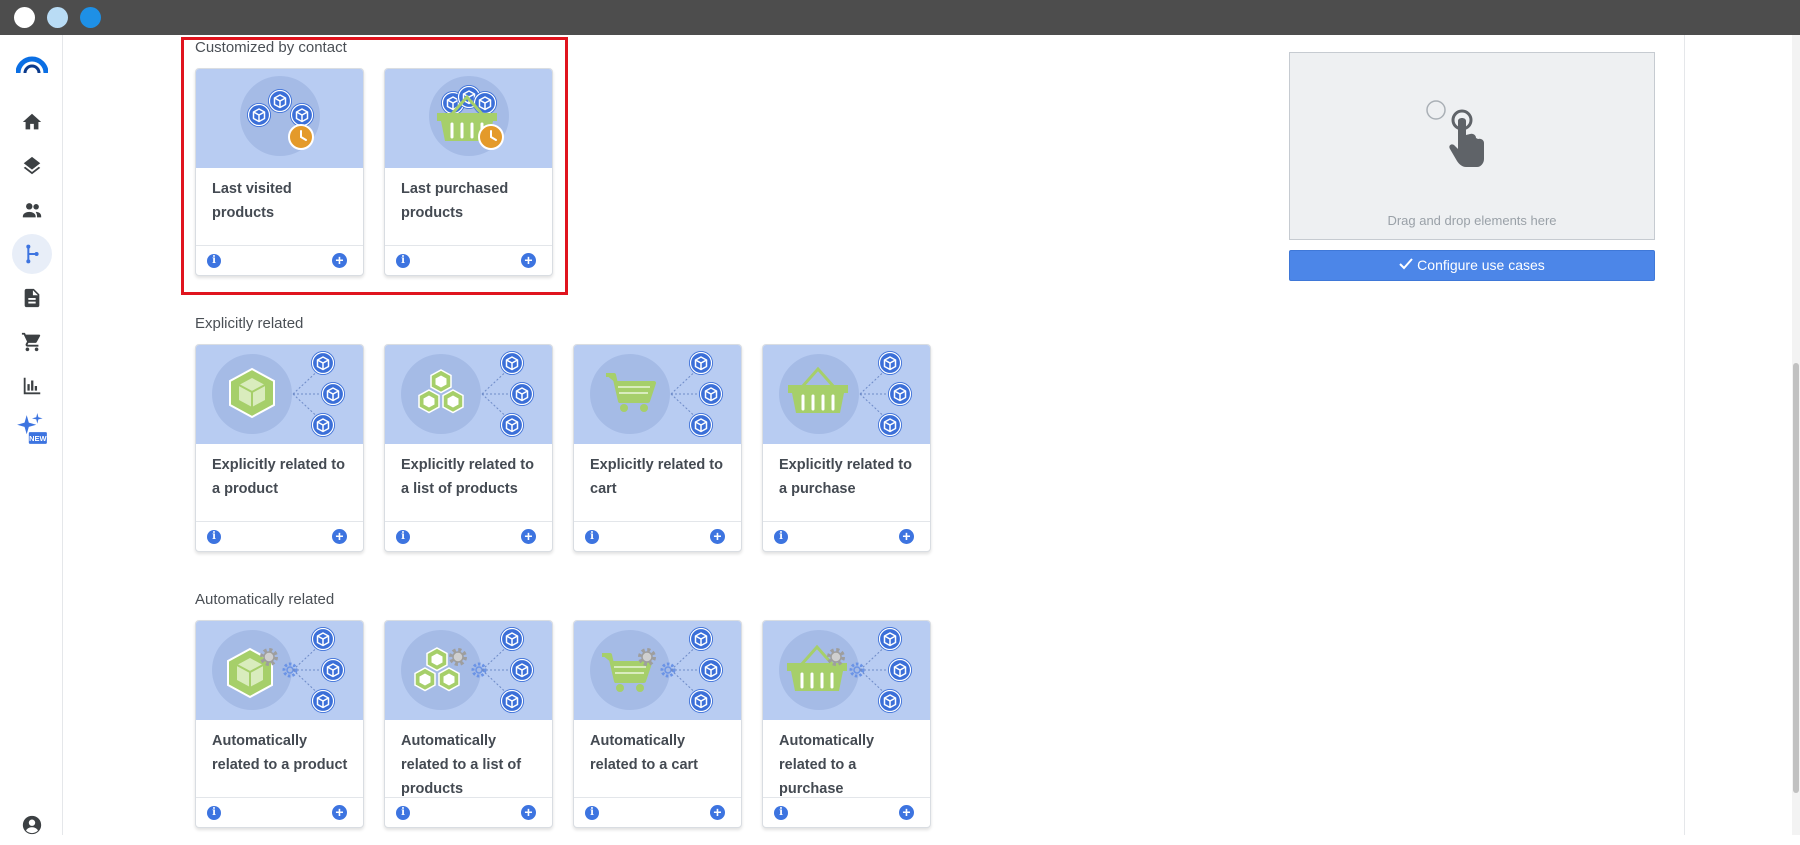 This screenshot has width=1800, height=845. I want to click on purchased-products-icon, so click(469, 116).